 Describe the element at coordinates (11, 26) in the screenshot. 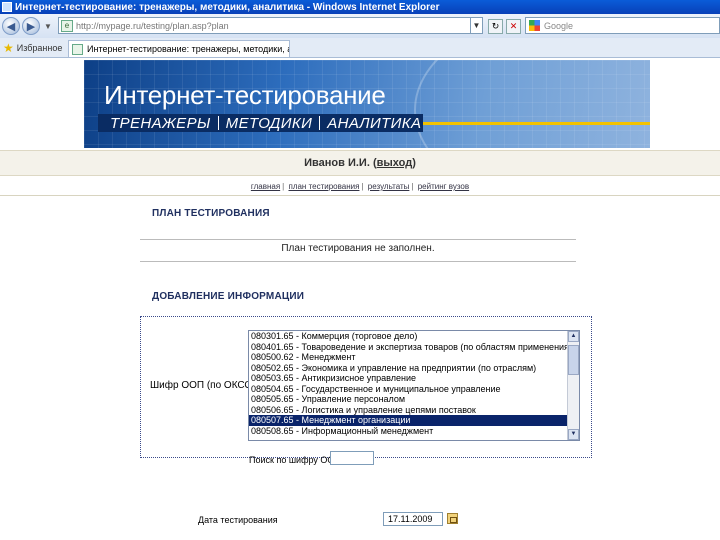

I see `back-arrow-icon: ◀` at that location.